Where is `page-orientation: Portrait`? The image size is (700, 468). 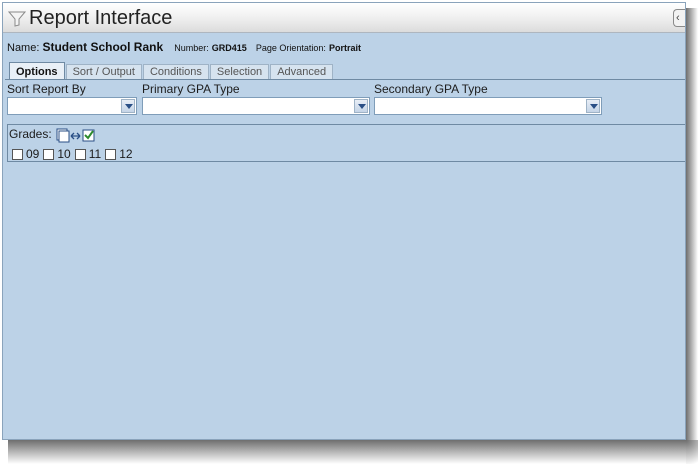 page-orientation: Portrait is located at coordinates (344, 48).